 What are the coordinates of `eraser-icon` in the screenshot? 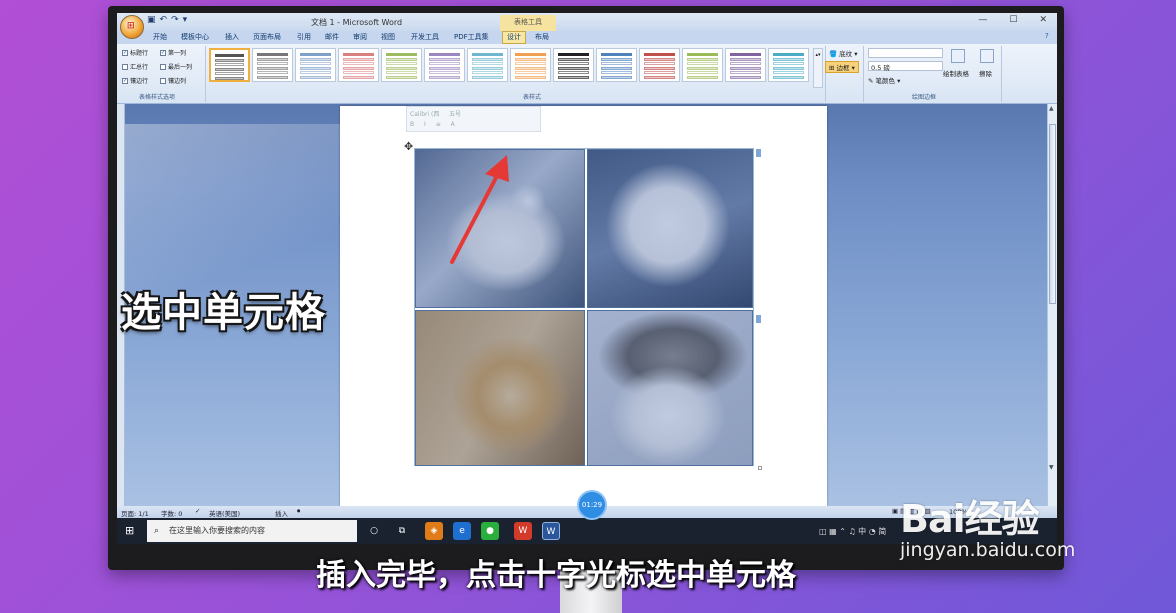 It's located at (987, 56).